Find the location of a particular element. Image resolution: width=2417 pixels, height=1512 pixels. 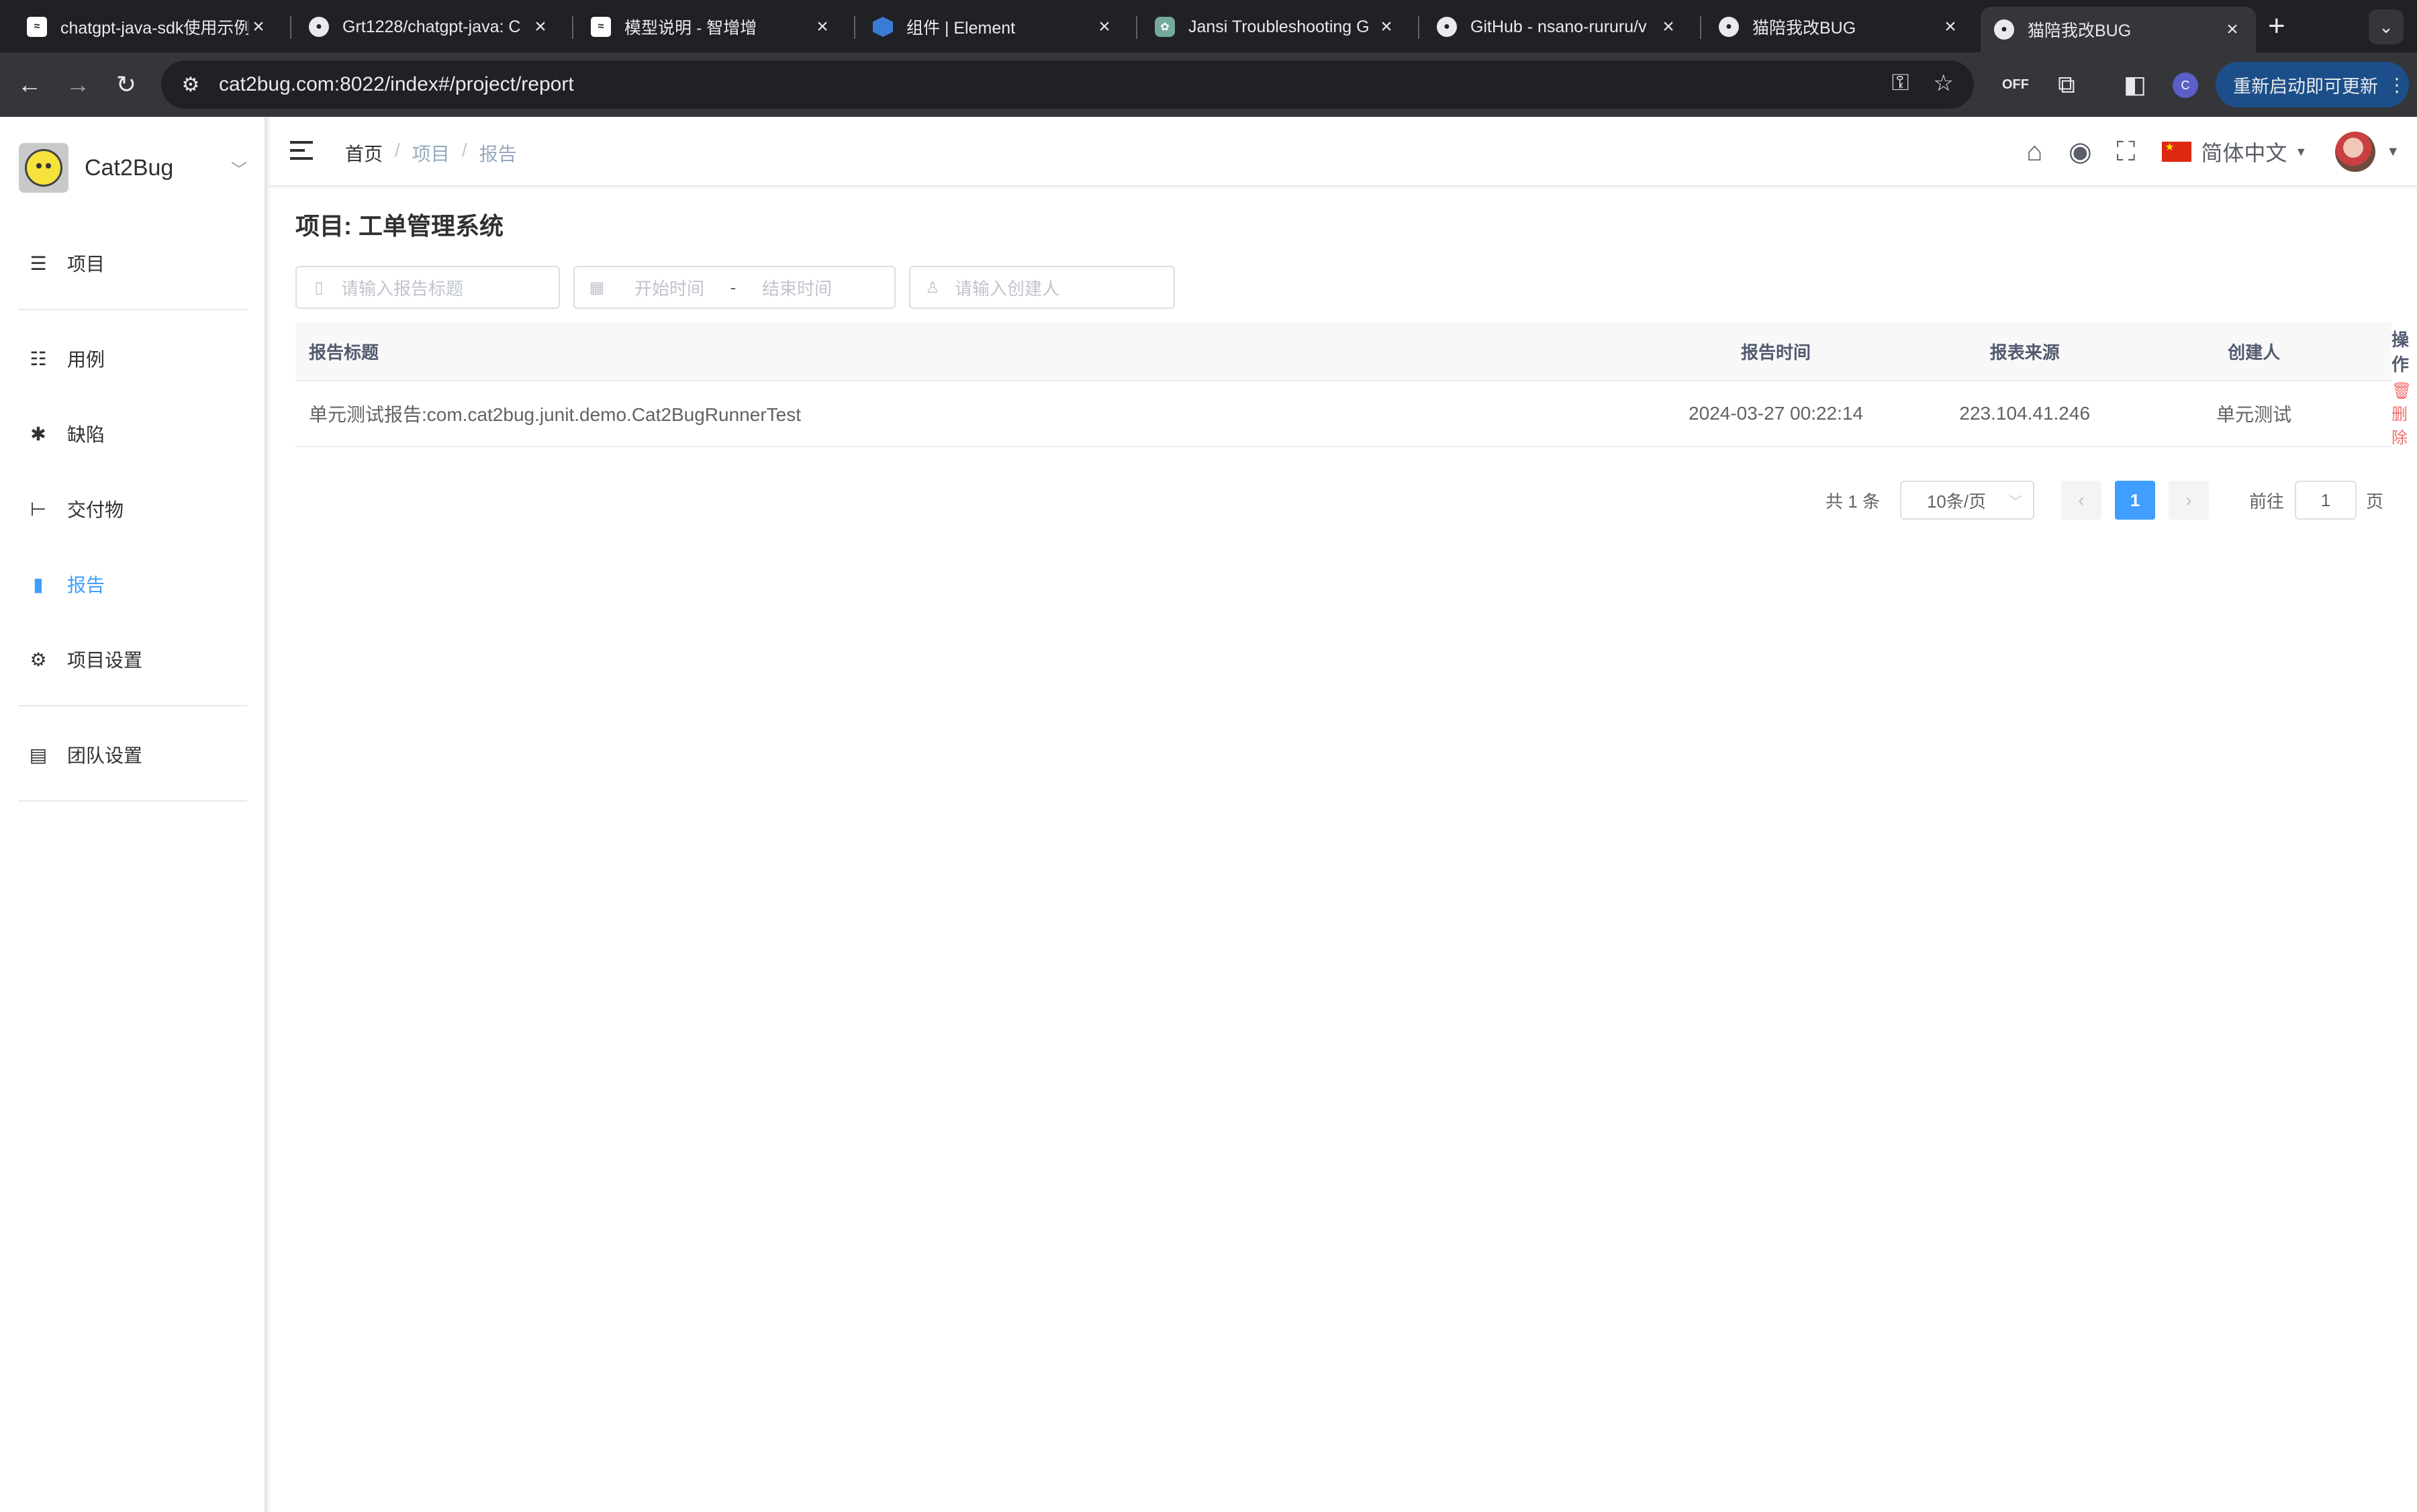

sidebar-item-reports: ▮ 报告 is located at coordinates (133, 584).